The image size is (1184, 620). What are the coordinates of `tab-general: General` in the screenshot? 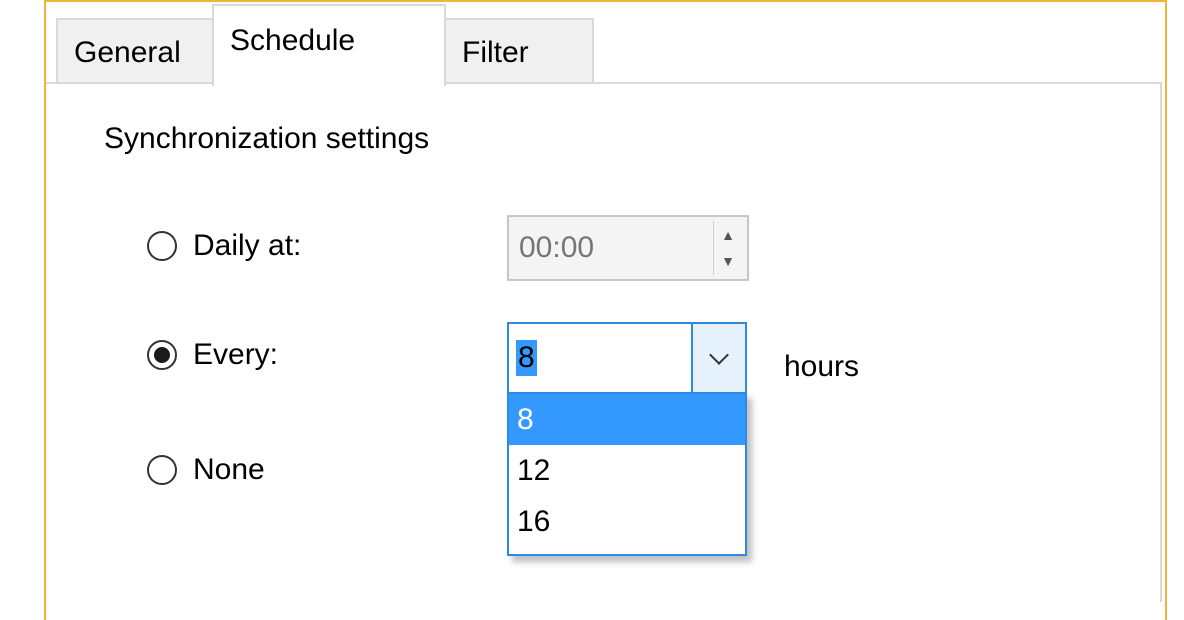 It's located at (135, 51).